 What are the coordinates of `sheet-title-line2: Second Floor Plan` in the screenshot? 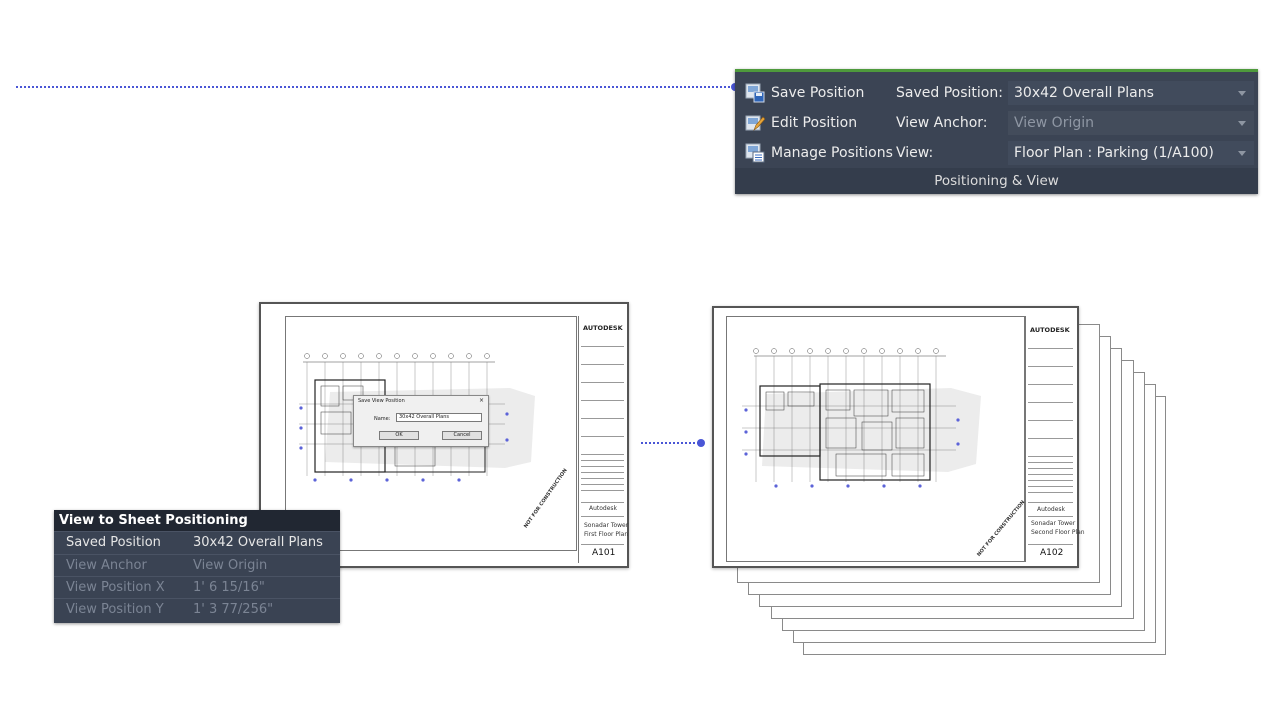 It's located at (1058, 532).